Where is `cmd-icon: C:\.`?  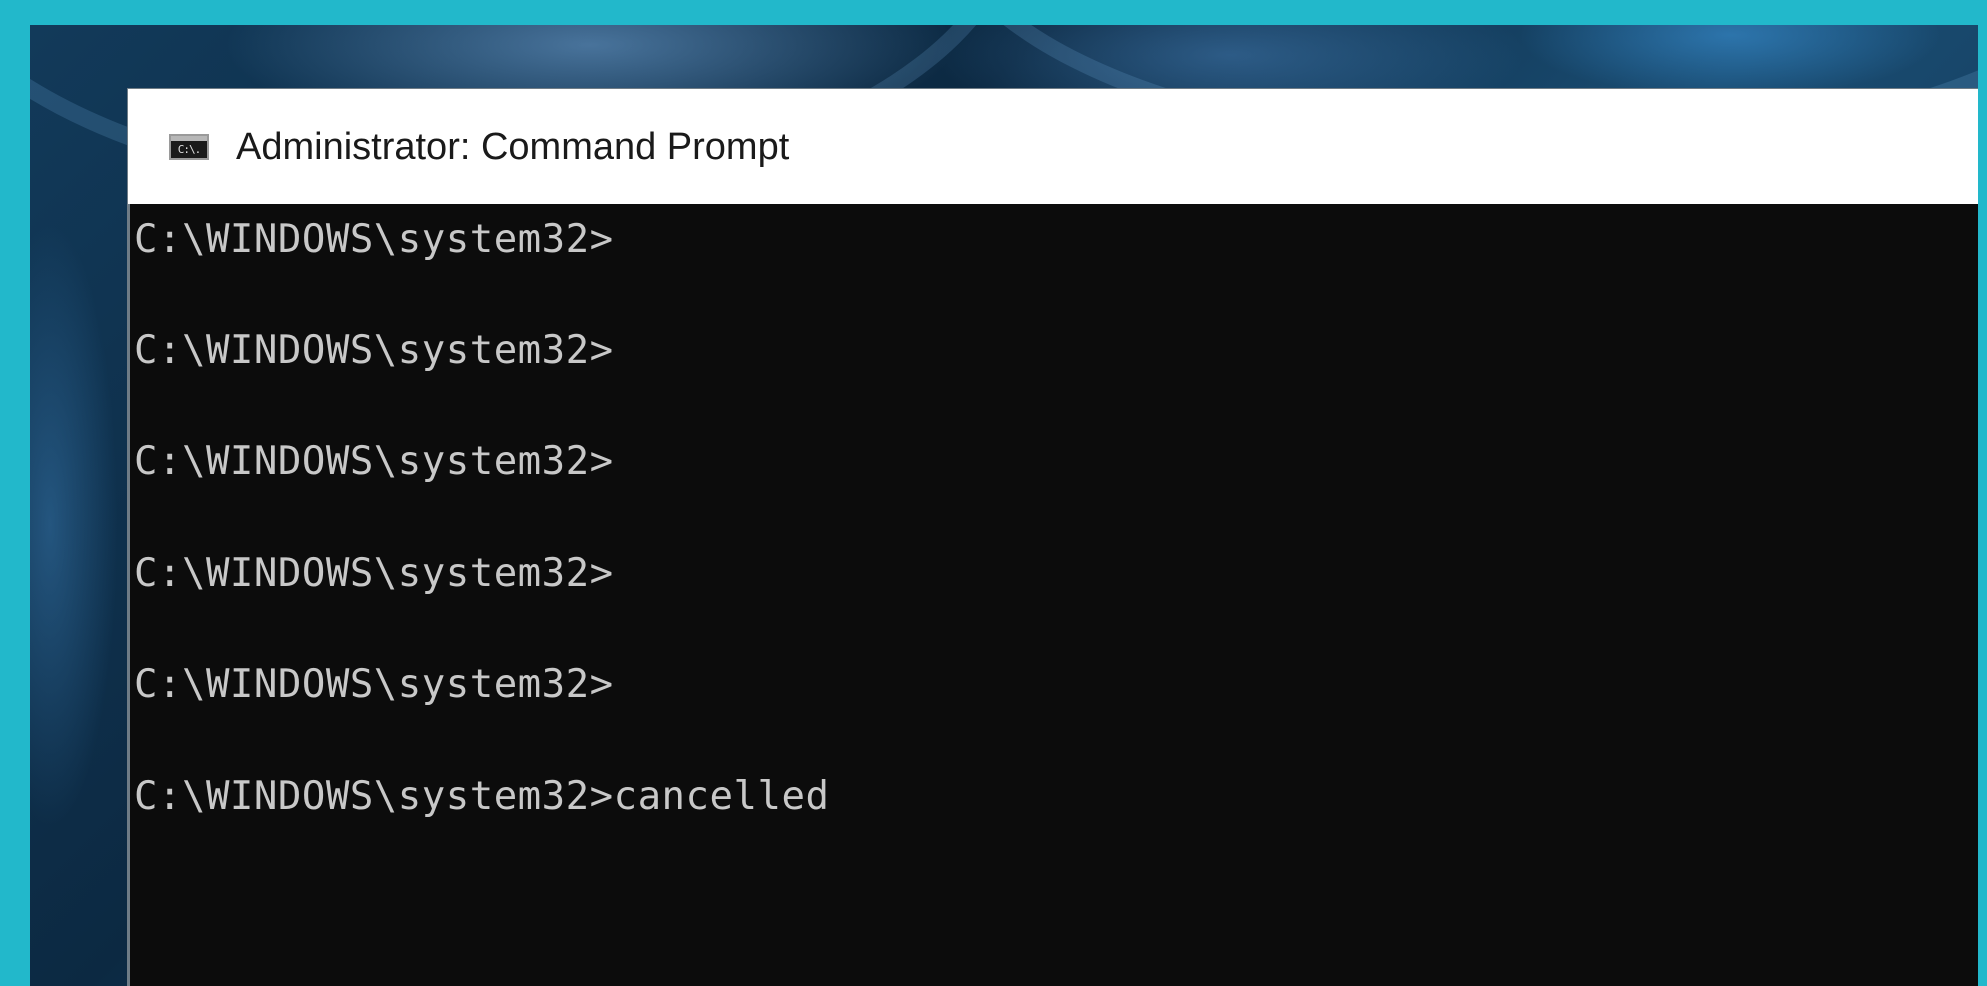
cmd-icon: C:\. is located at coordinates (189, 147).